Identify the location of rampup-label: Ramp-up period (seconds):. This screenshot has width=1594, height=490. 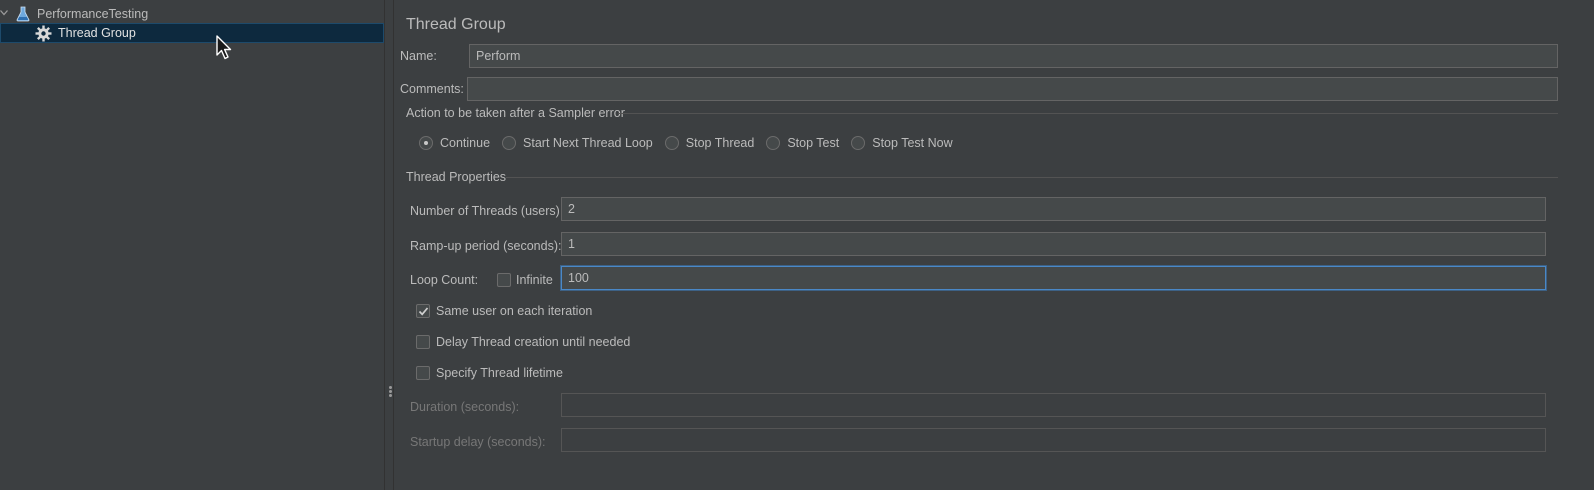
(486, 246).